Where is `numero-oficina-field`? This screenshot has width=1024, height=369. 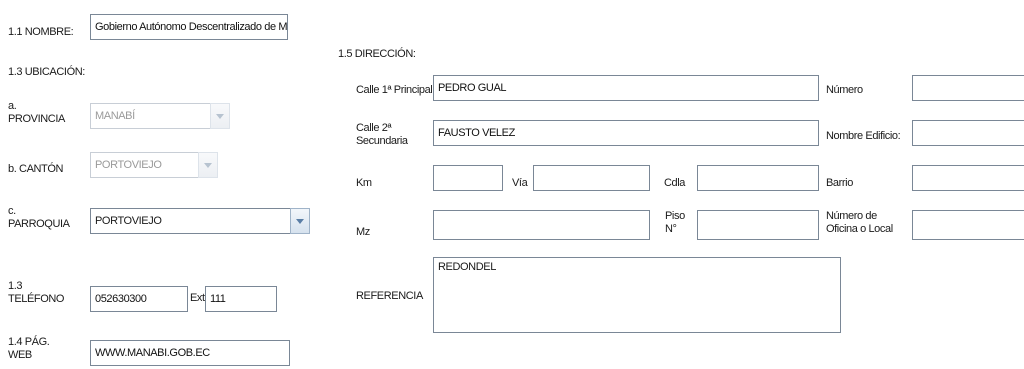
numero-oficina-field is located at coordinates (968, 225).